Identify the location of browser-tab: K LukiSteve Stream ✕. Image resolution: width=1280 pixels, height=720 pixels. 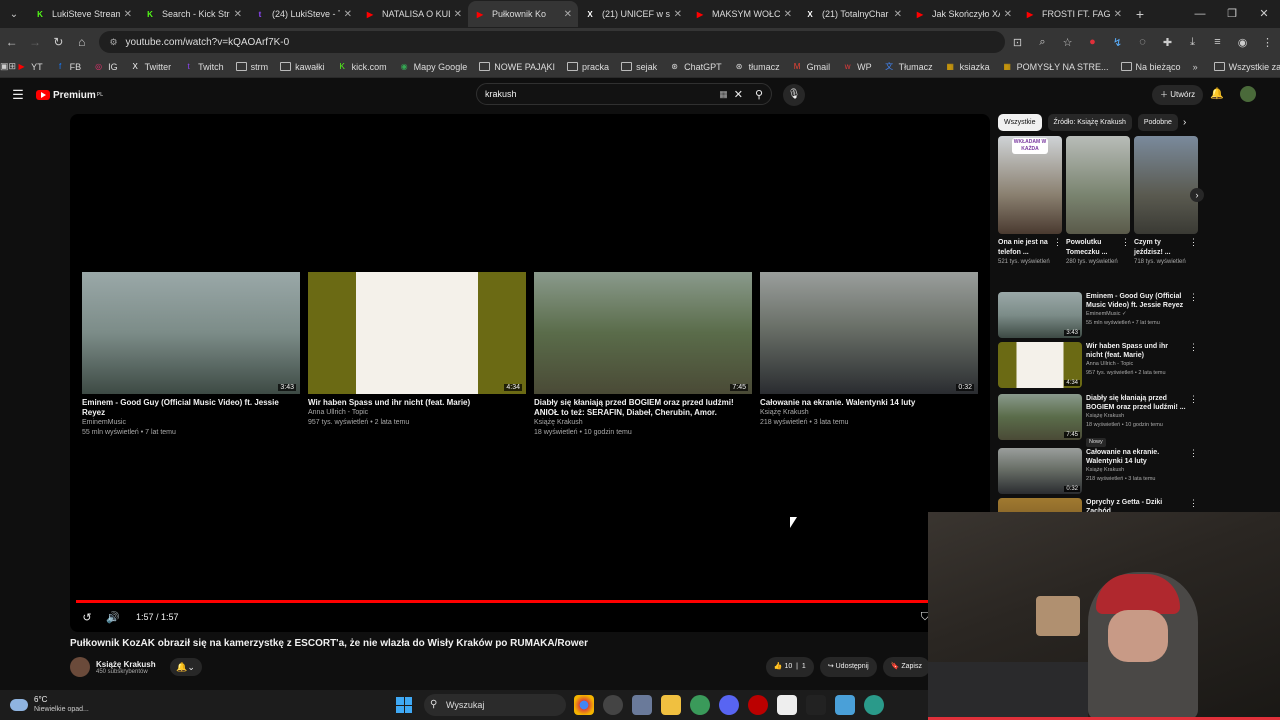
(83, 14).